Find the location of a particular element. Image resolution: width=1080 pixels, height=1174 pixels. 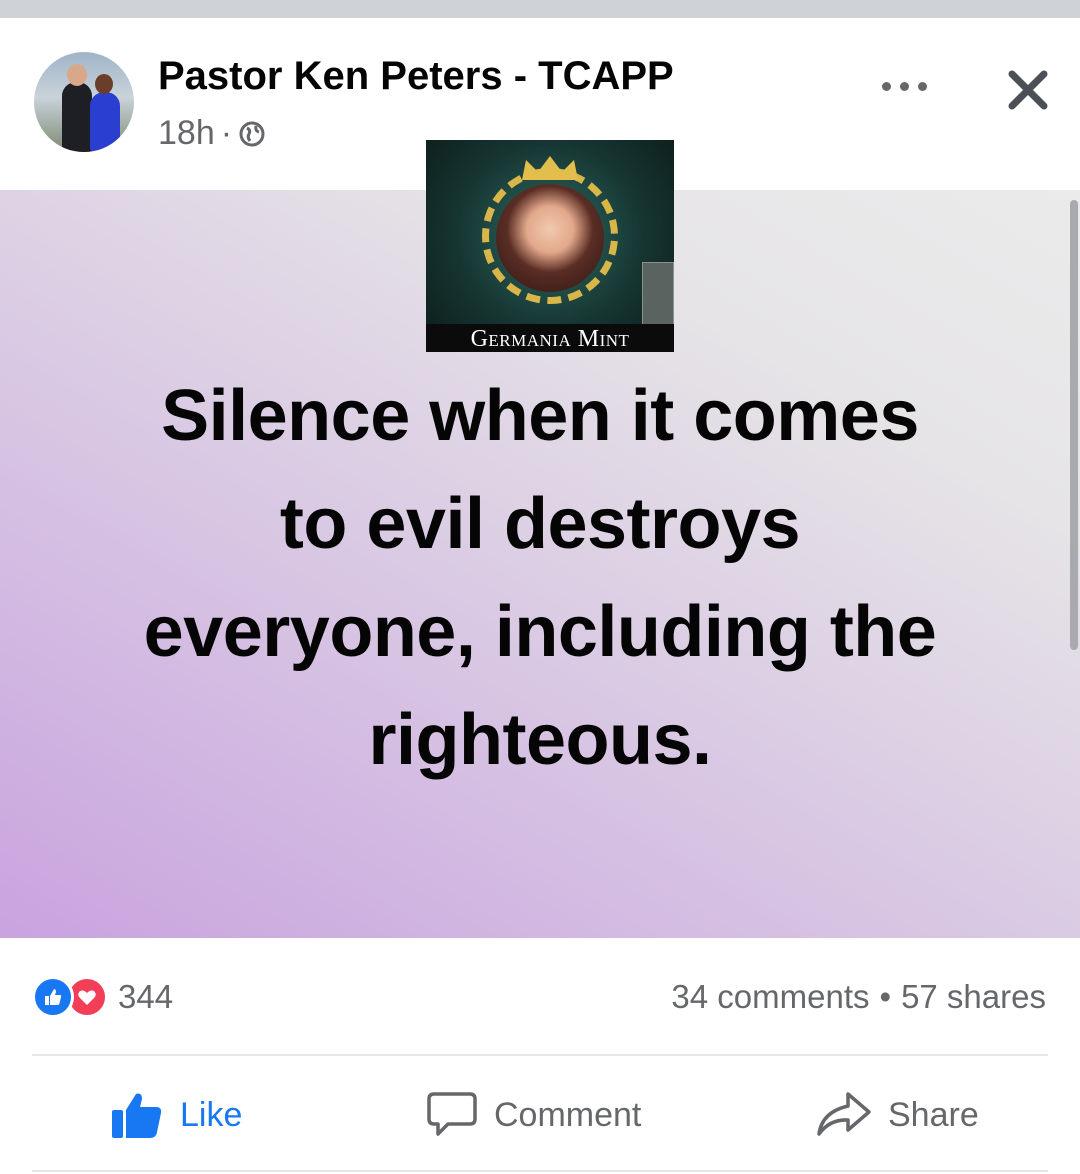

post-text-line: righteous. is located at coordinates (540, 740).